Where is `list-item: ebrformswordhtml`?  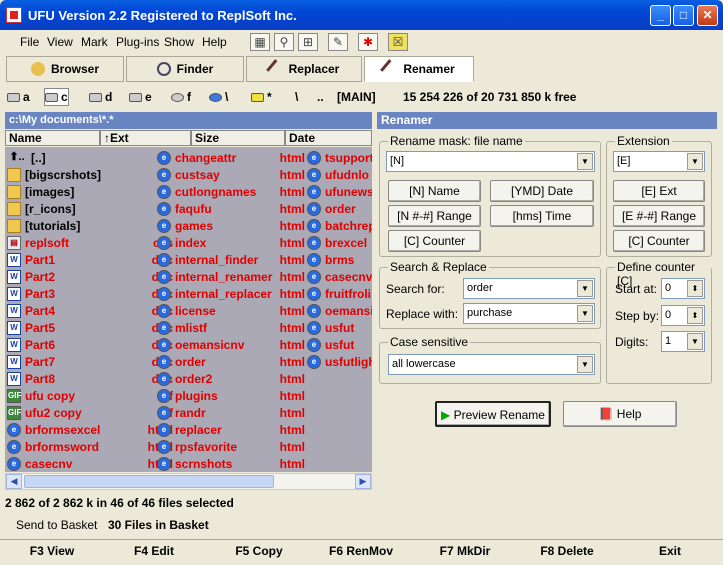
list-item: ebrformswordhtml is located at coordinates (93, 446).